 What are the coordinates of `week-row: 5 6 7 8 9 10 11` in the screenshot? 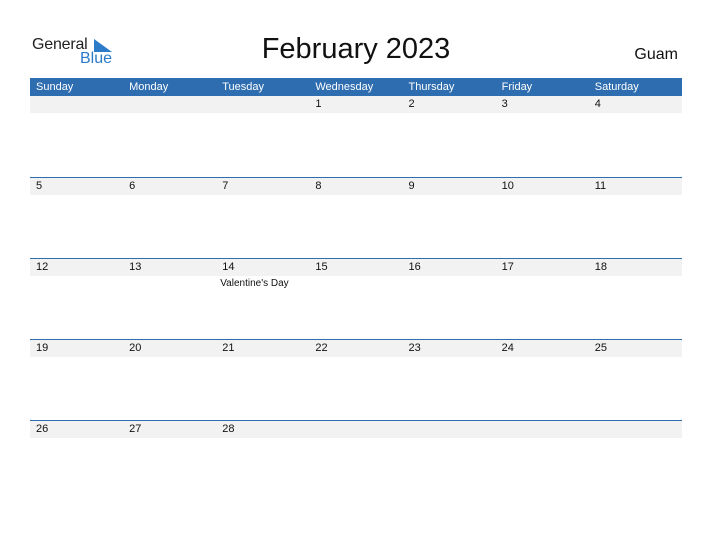 It's located at (356, 217).